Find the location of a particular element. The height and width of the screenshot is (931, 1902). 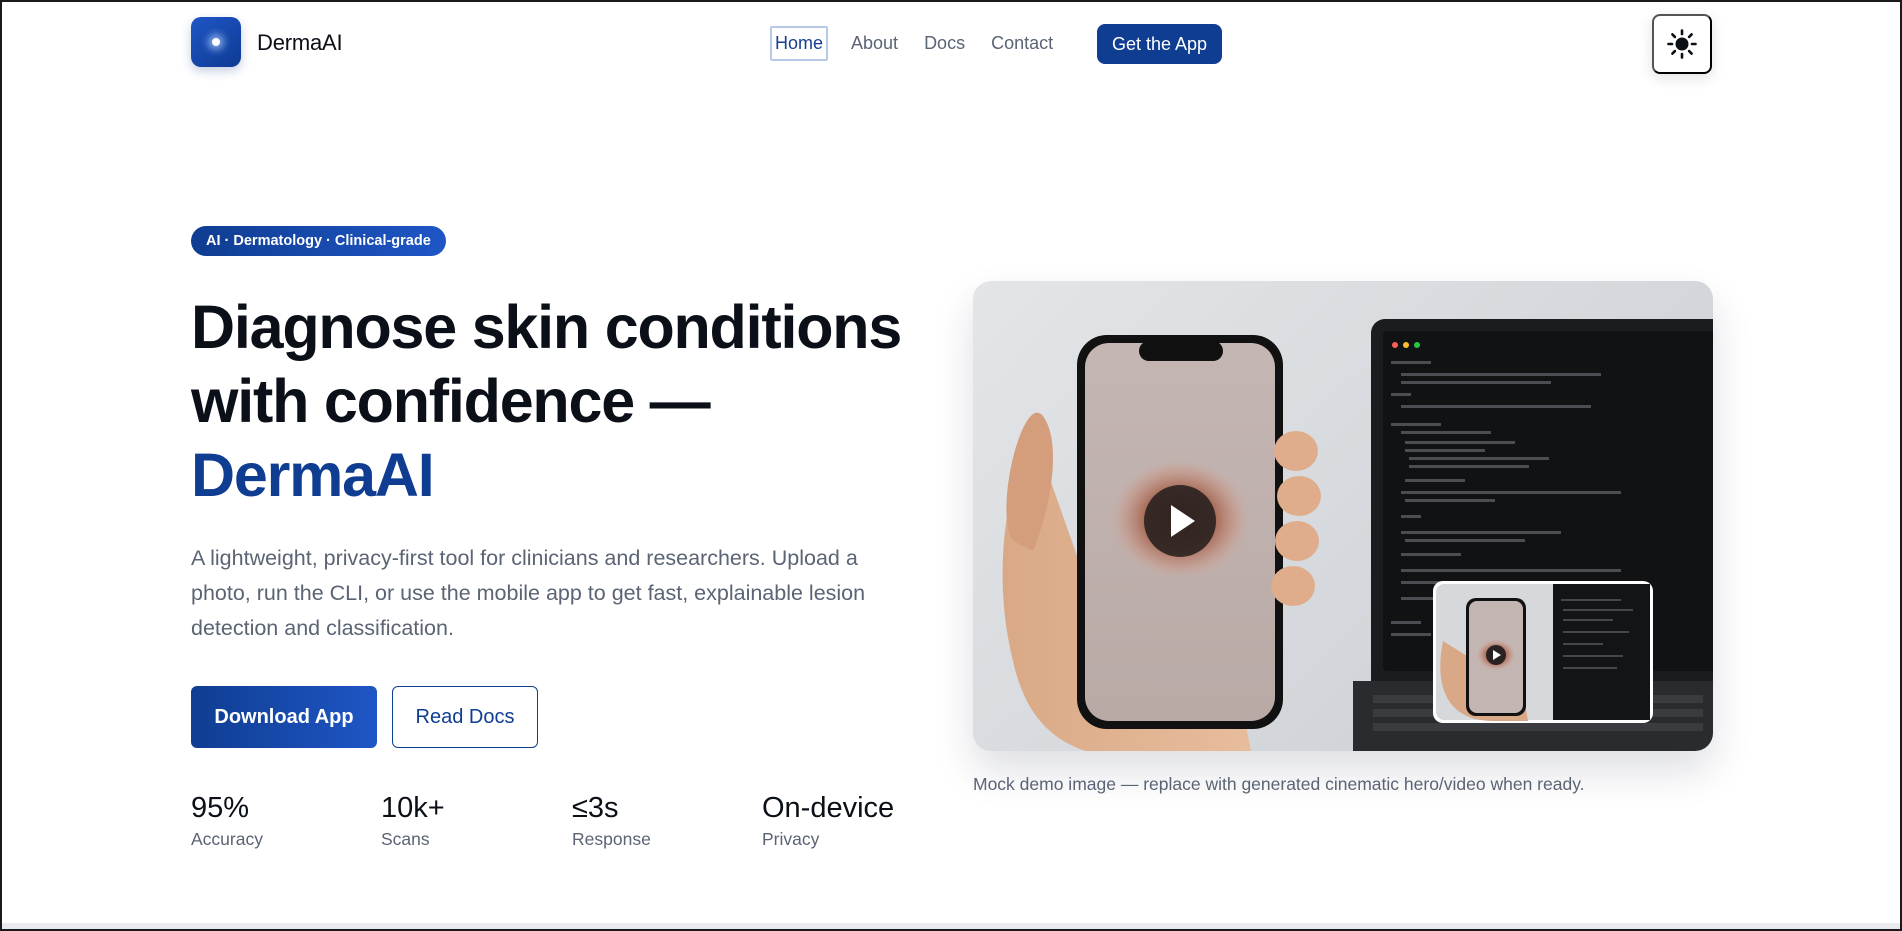

get-app-button: Get the App is located at coordinates (1160, 44).